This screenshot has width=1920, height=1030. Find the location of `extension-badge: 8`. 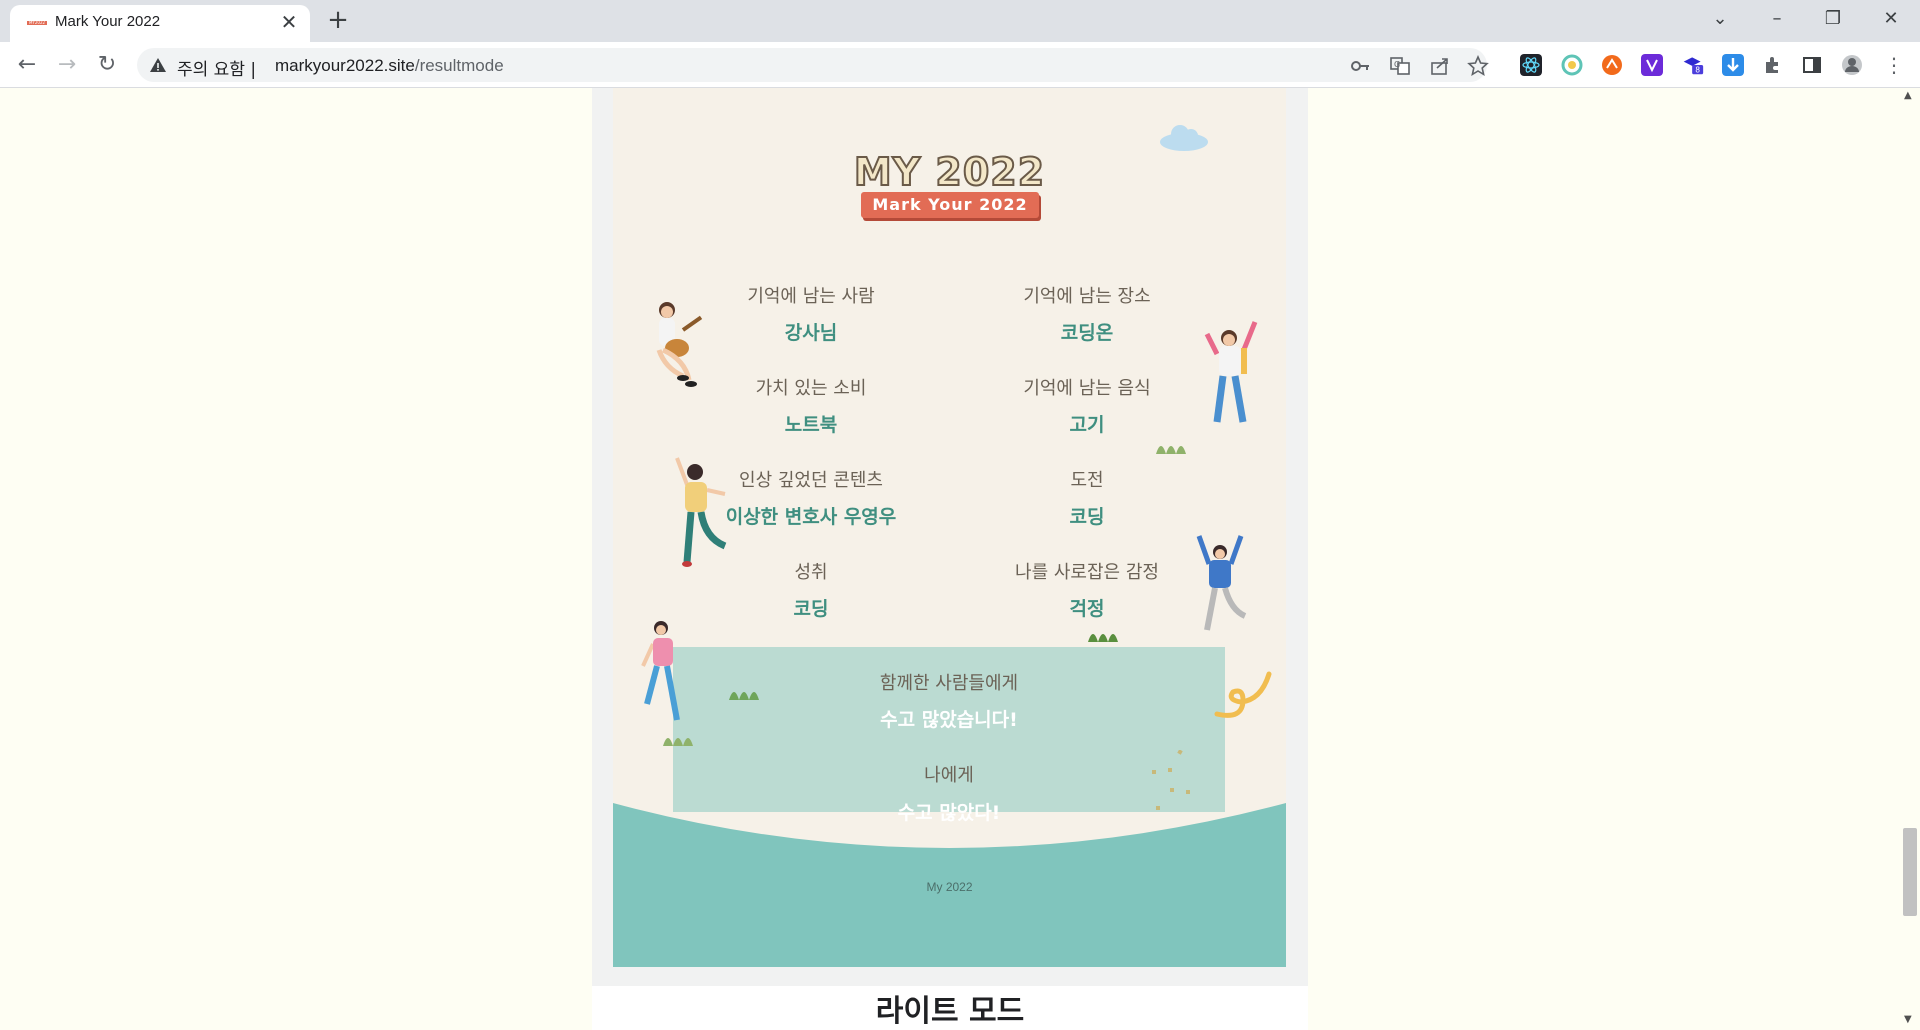

extension-badge: 8 is located at coordinates (1697, 70).